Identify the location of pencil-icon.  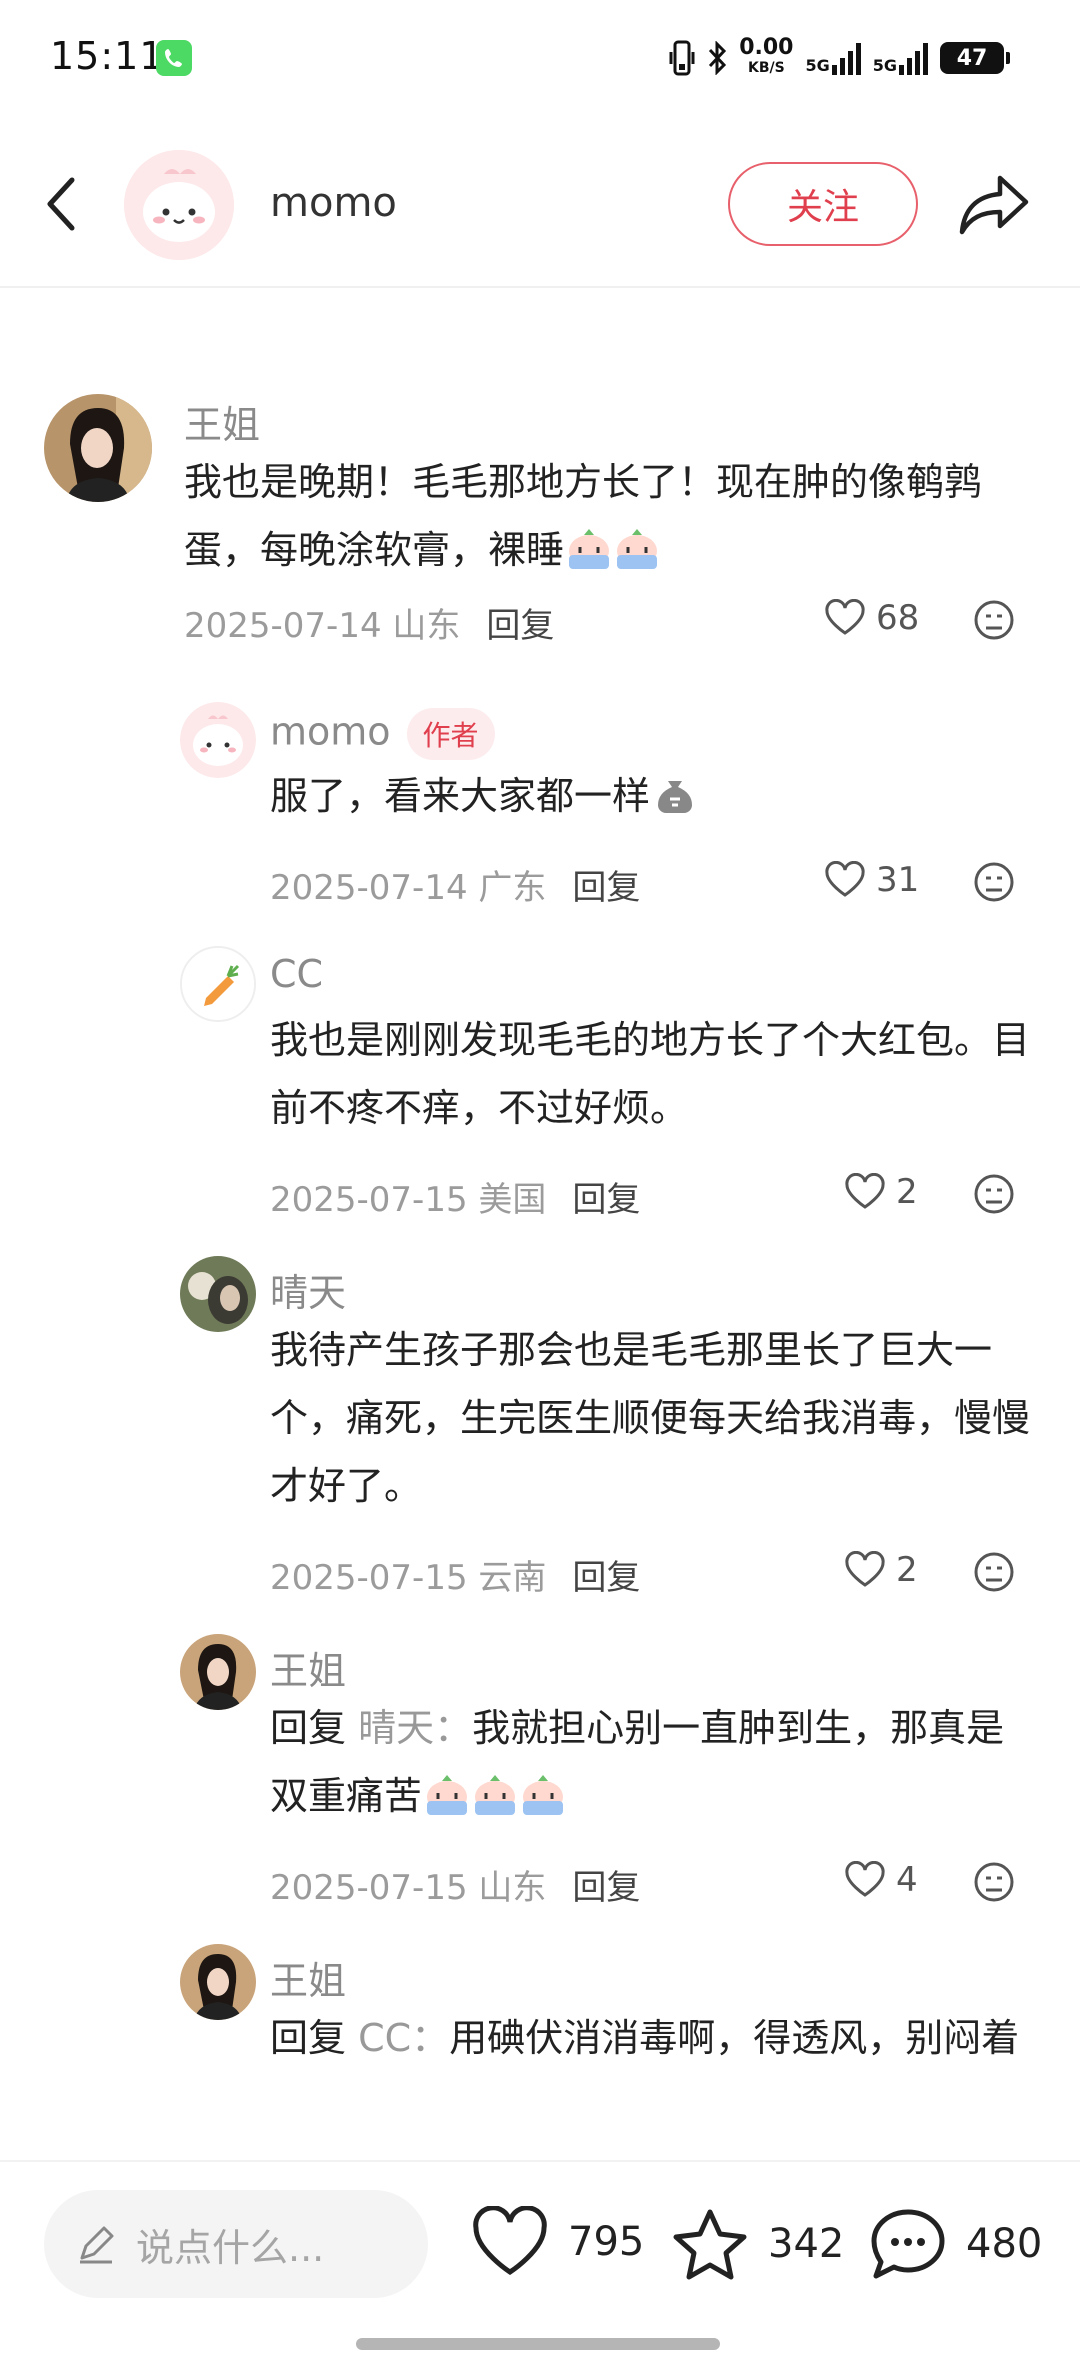
(97, 2245).